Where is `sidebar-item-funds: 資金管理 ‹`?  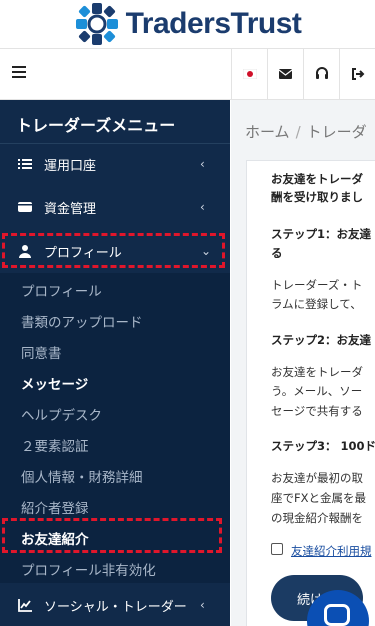
sidebar-item-funds: 資金管理 ‹ is located at coordinates (115, 207).